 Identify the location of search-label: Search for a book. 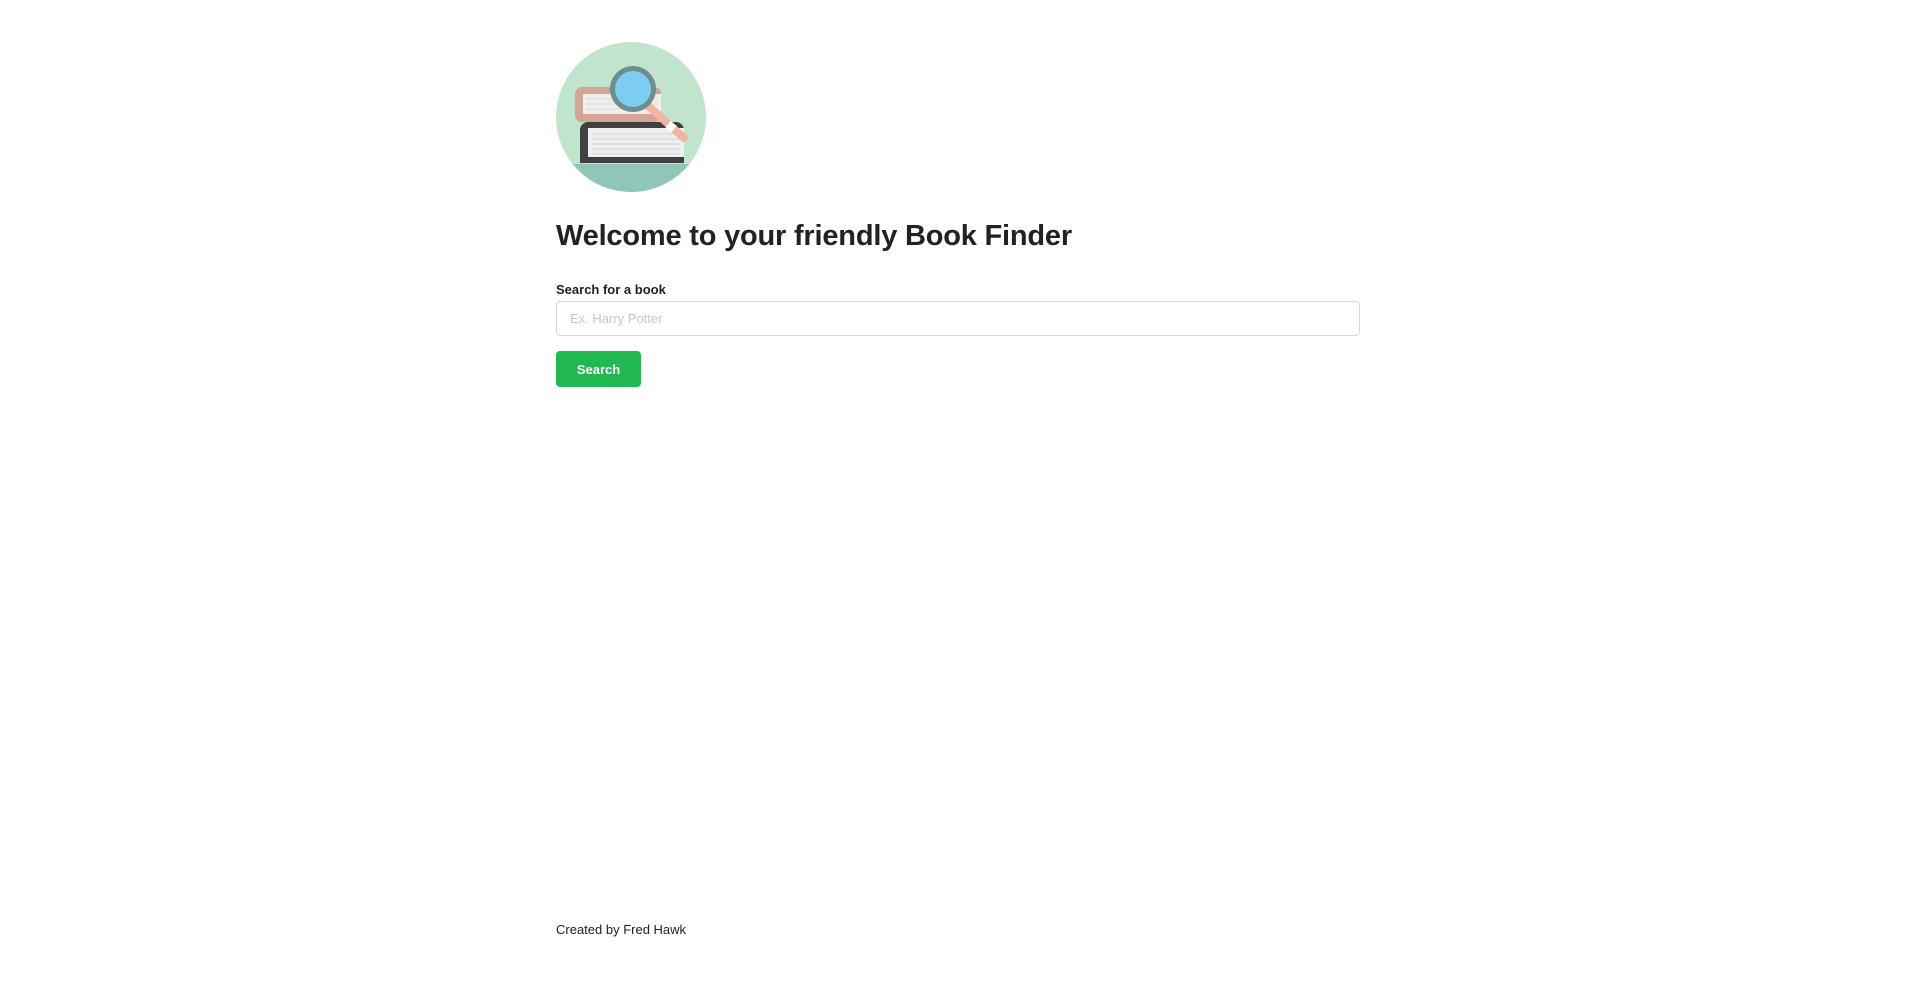
(611, 289).